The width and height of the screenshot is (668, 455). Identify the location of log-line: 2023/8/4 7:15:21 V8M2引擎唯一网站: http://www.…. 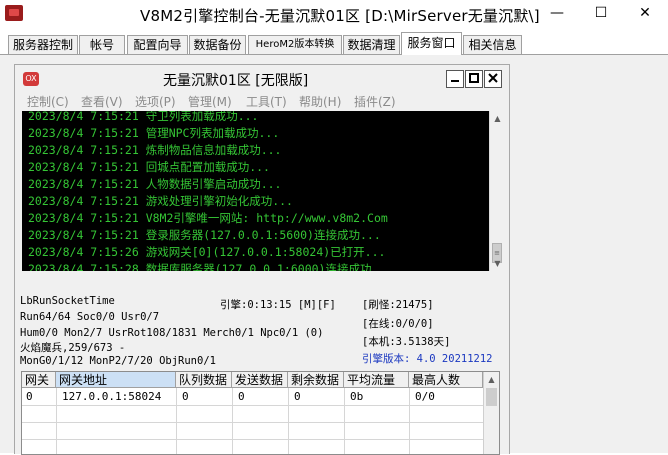
(208, 218).